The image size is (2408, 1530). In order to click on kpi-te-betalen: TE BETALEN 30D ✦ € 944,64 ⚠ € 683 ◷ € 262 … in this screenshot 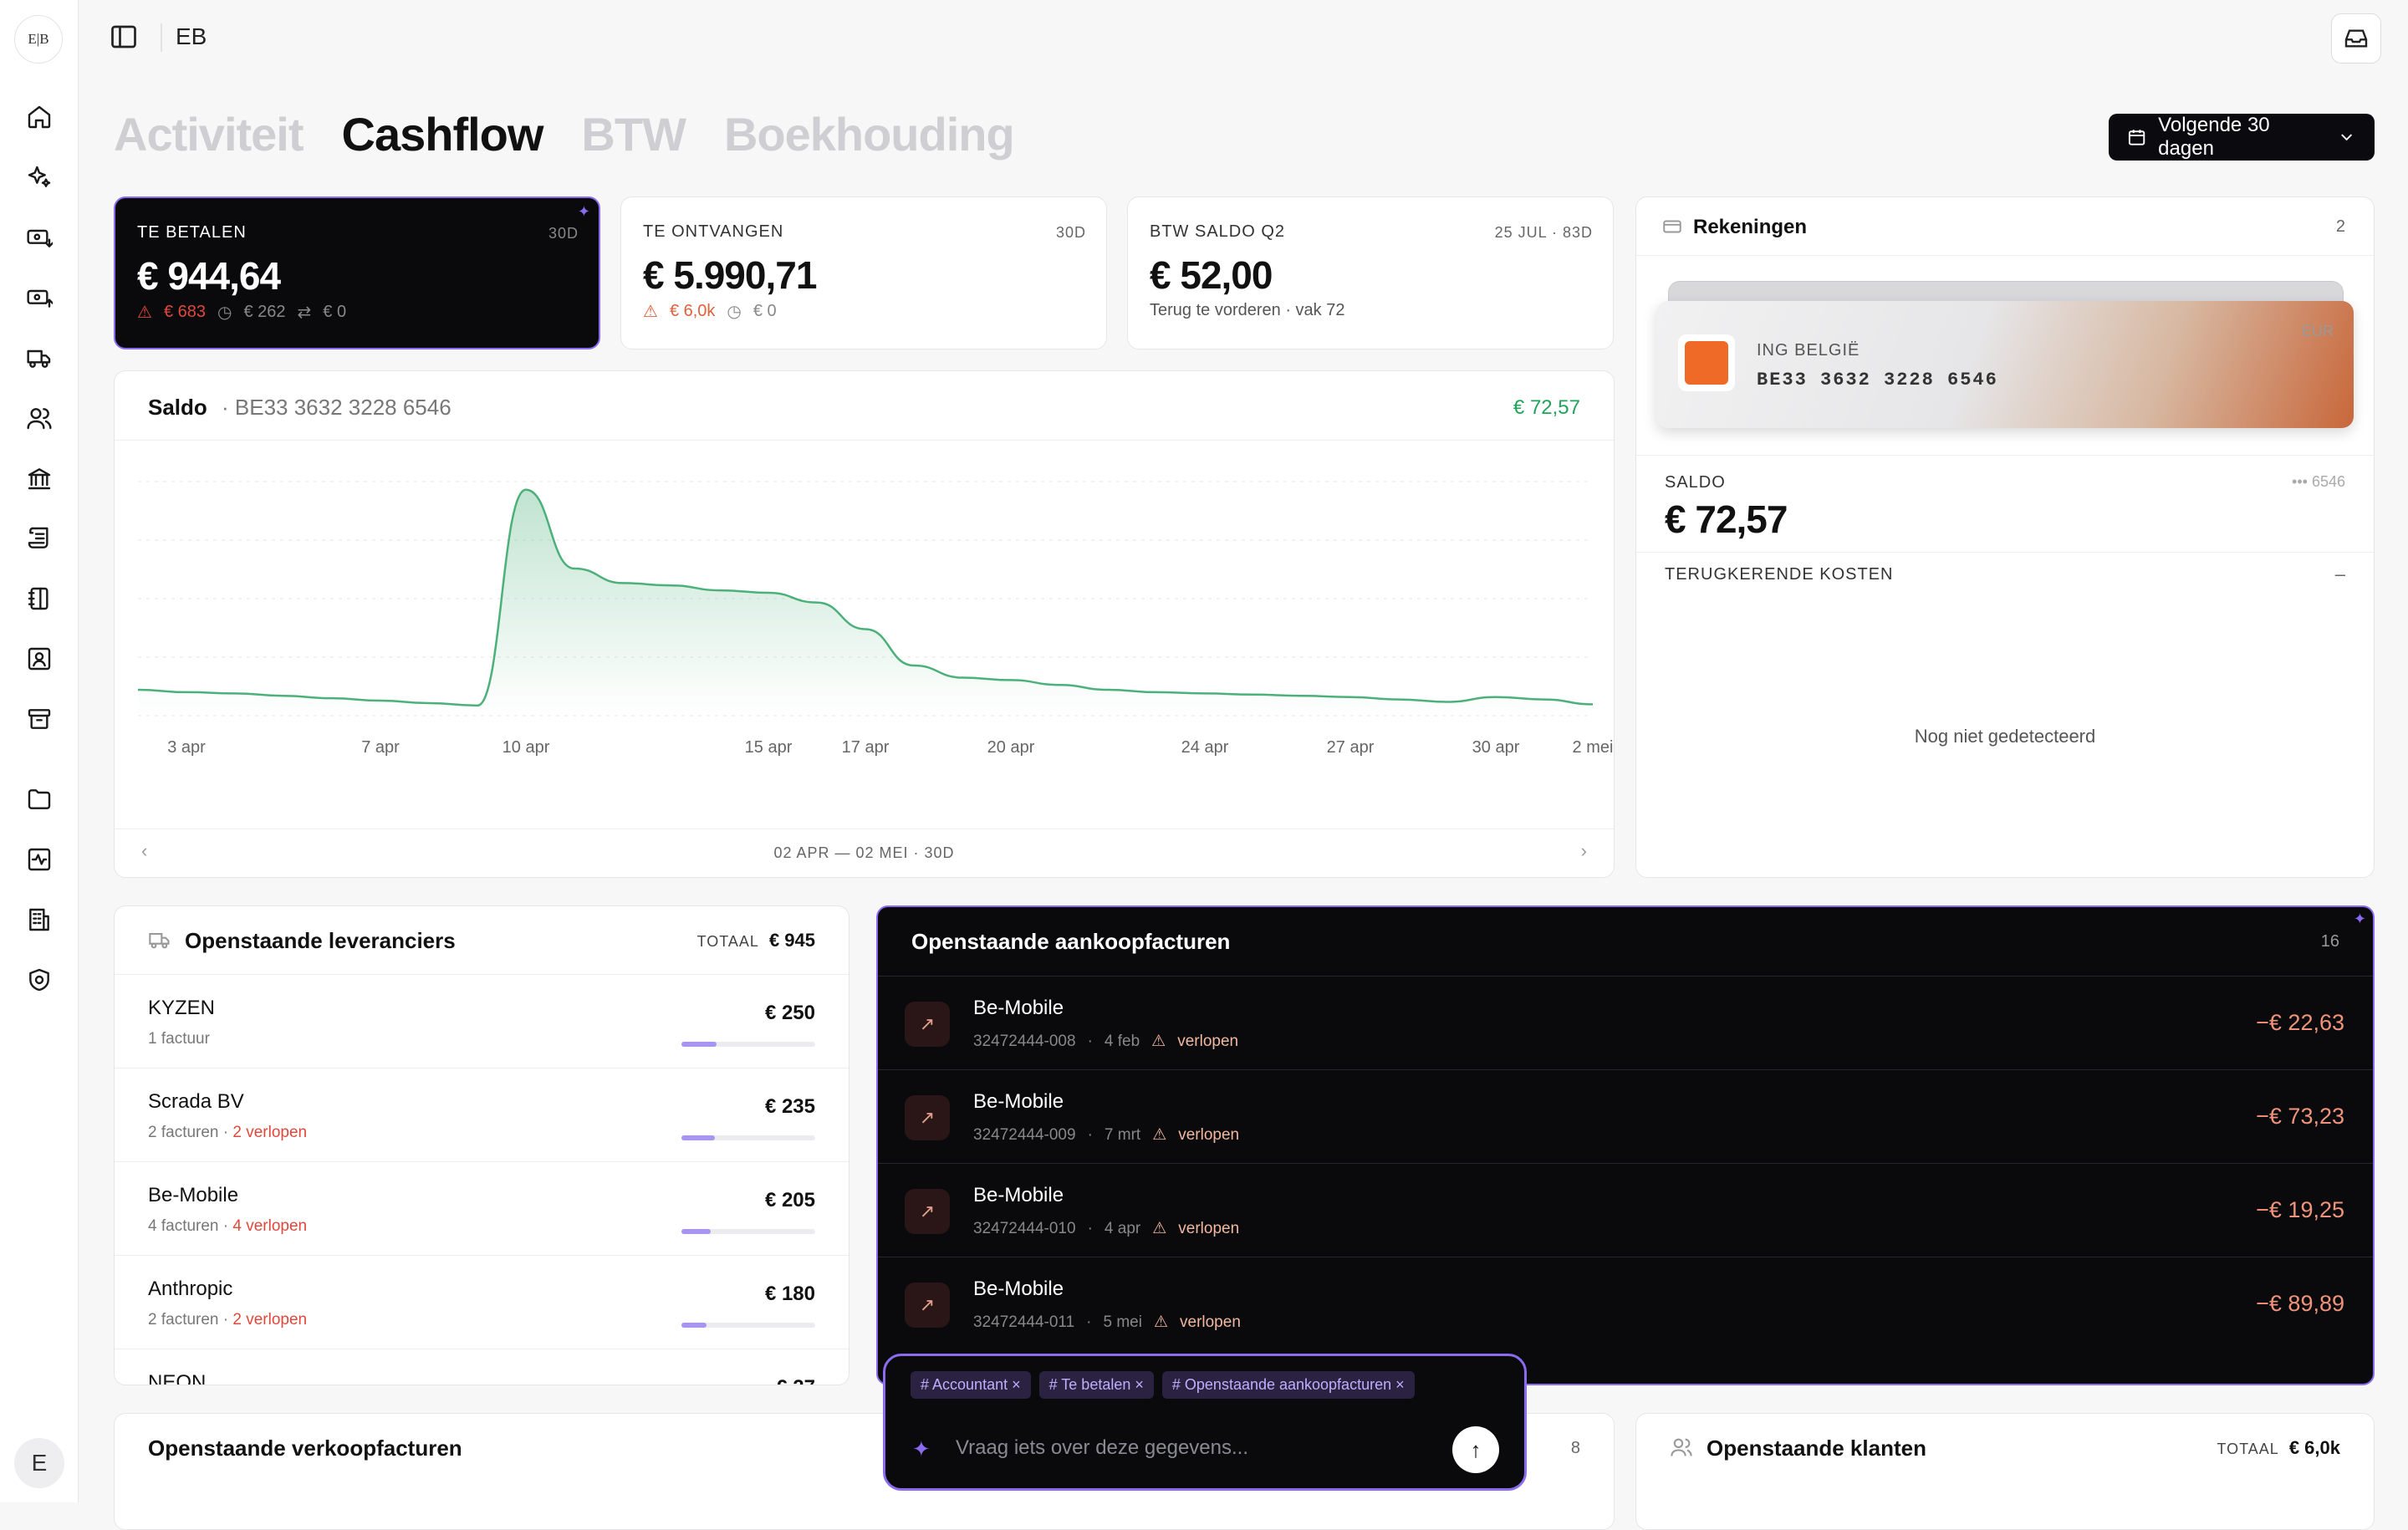, I will do `click(357, 272)`.